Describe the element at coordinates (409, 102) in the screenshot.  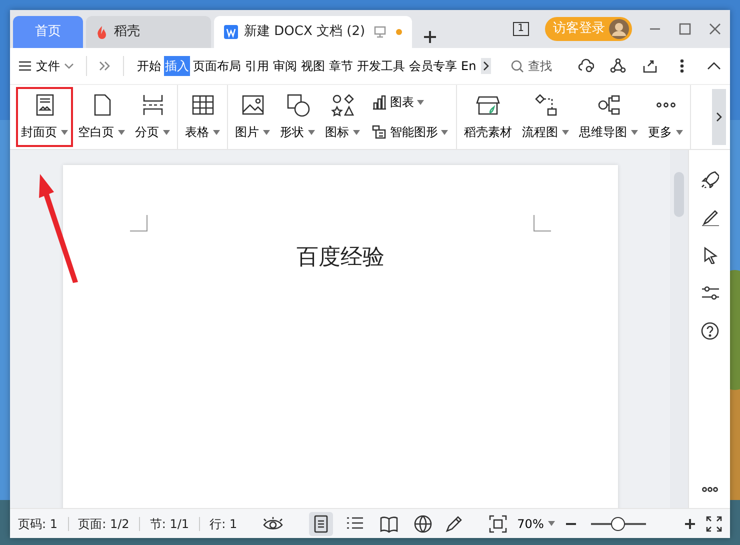
I see `ribbon-button: 图表` at that location.